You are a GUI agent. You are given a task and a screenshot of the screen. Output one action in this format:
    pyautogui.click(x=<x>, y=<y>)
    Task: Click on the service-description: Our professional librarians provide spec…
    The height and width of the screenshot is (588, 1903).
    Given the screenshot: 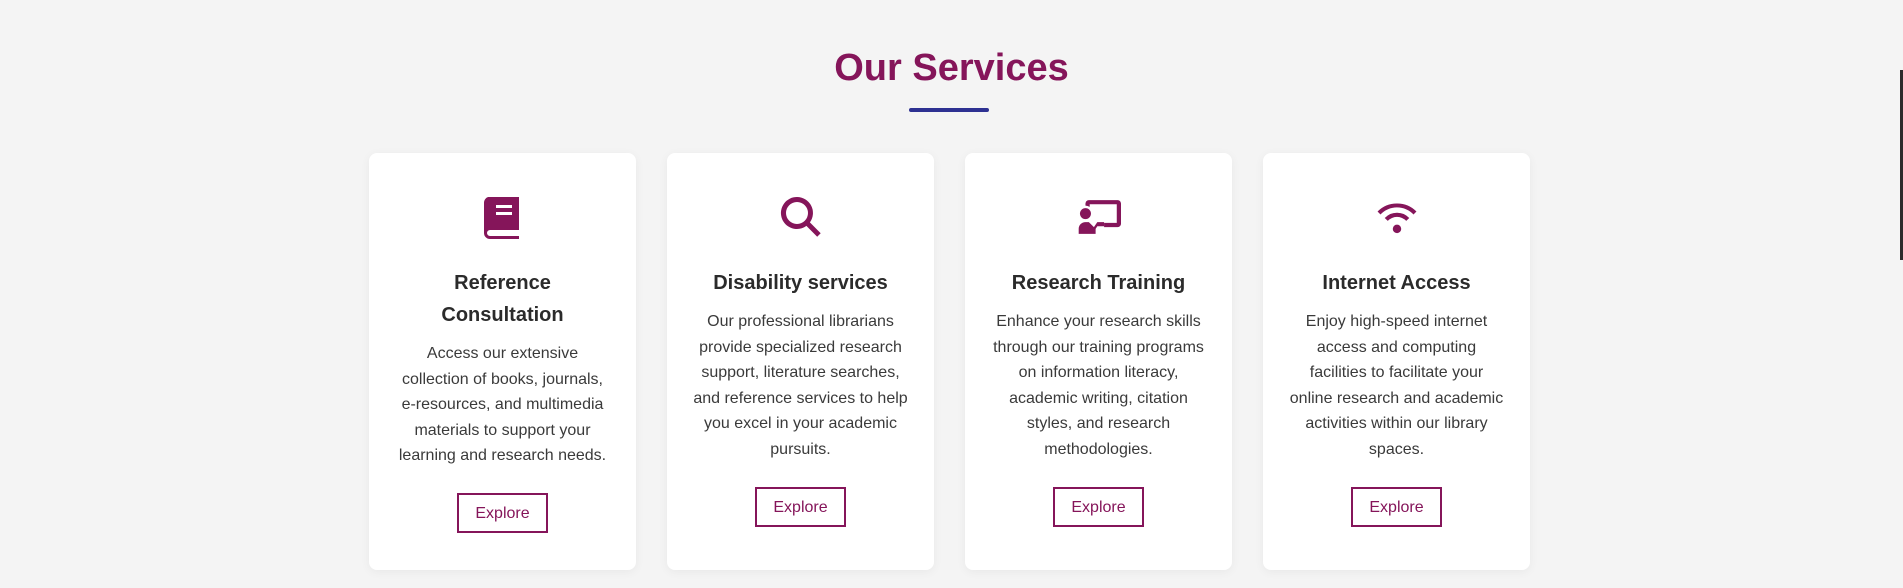 What is the action you would take?
    pyautogui.click(x=800, y=385)
    